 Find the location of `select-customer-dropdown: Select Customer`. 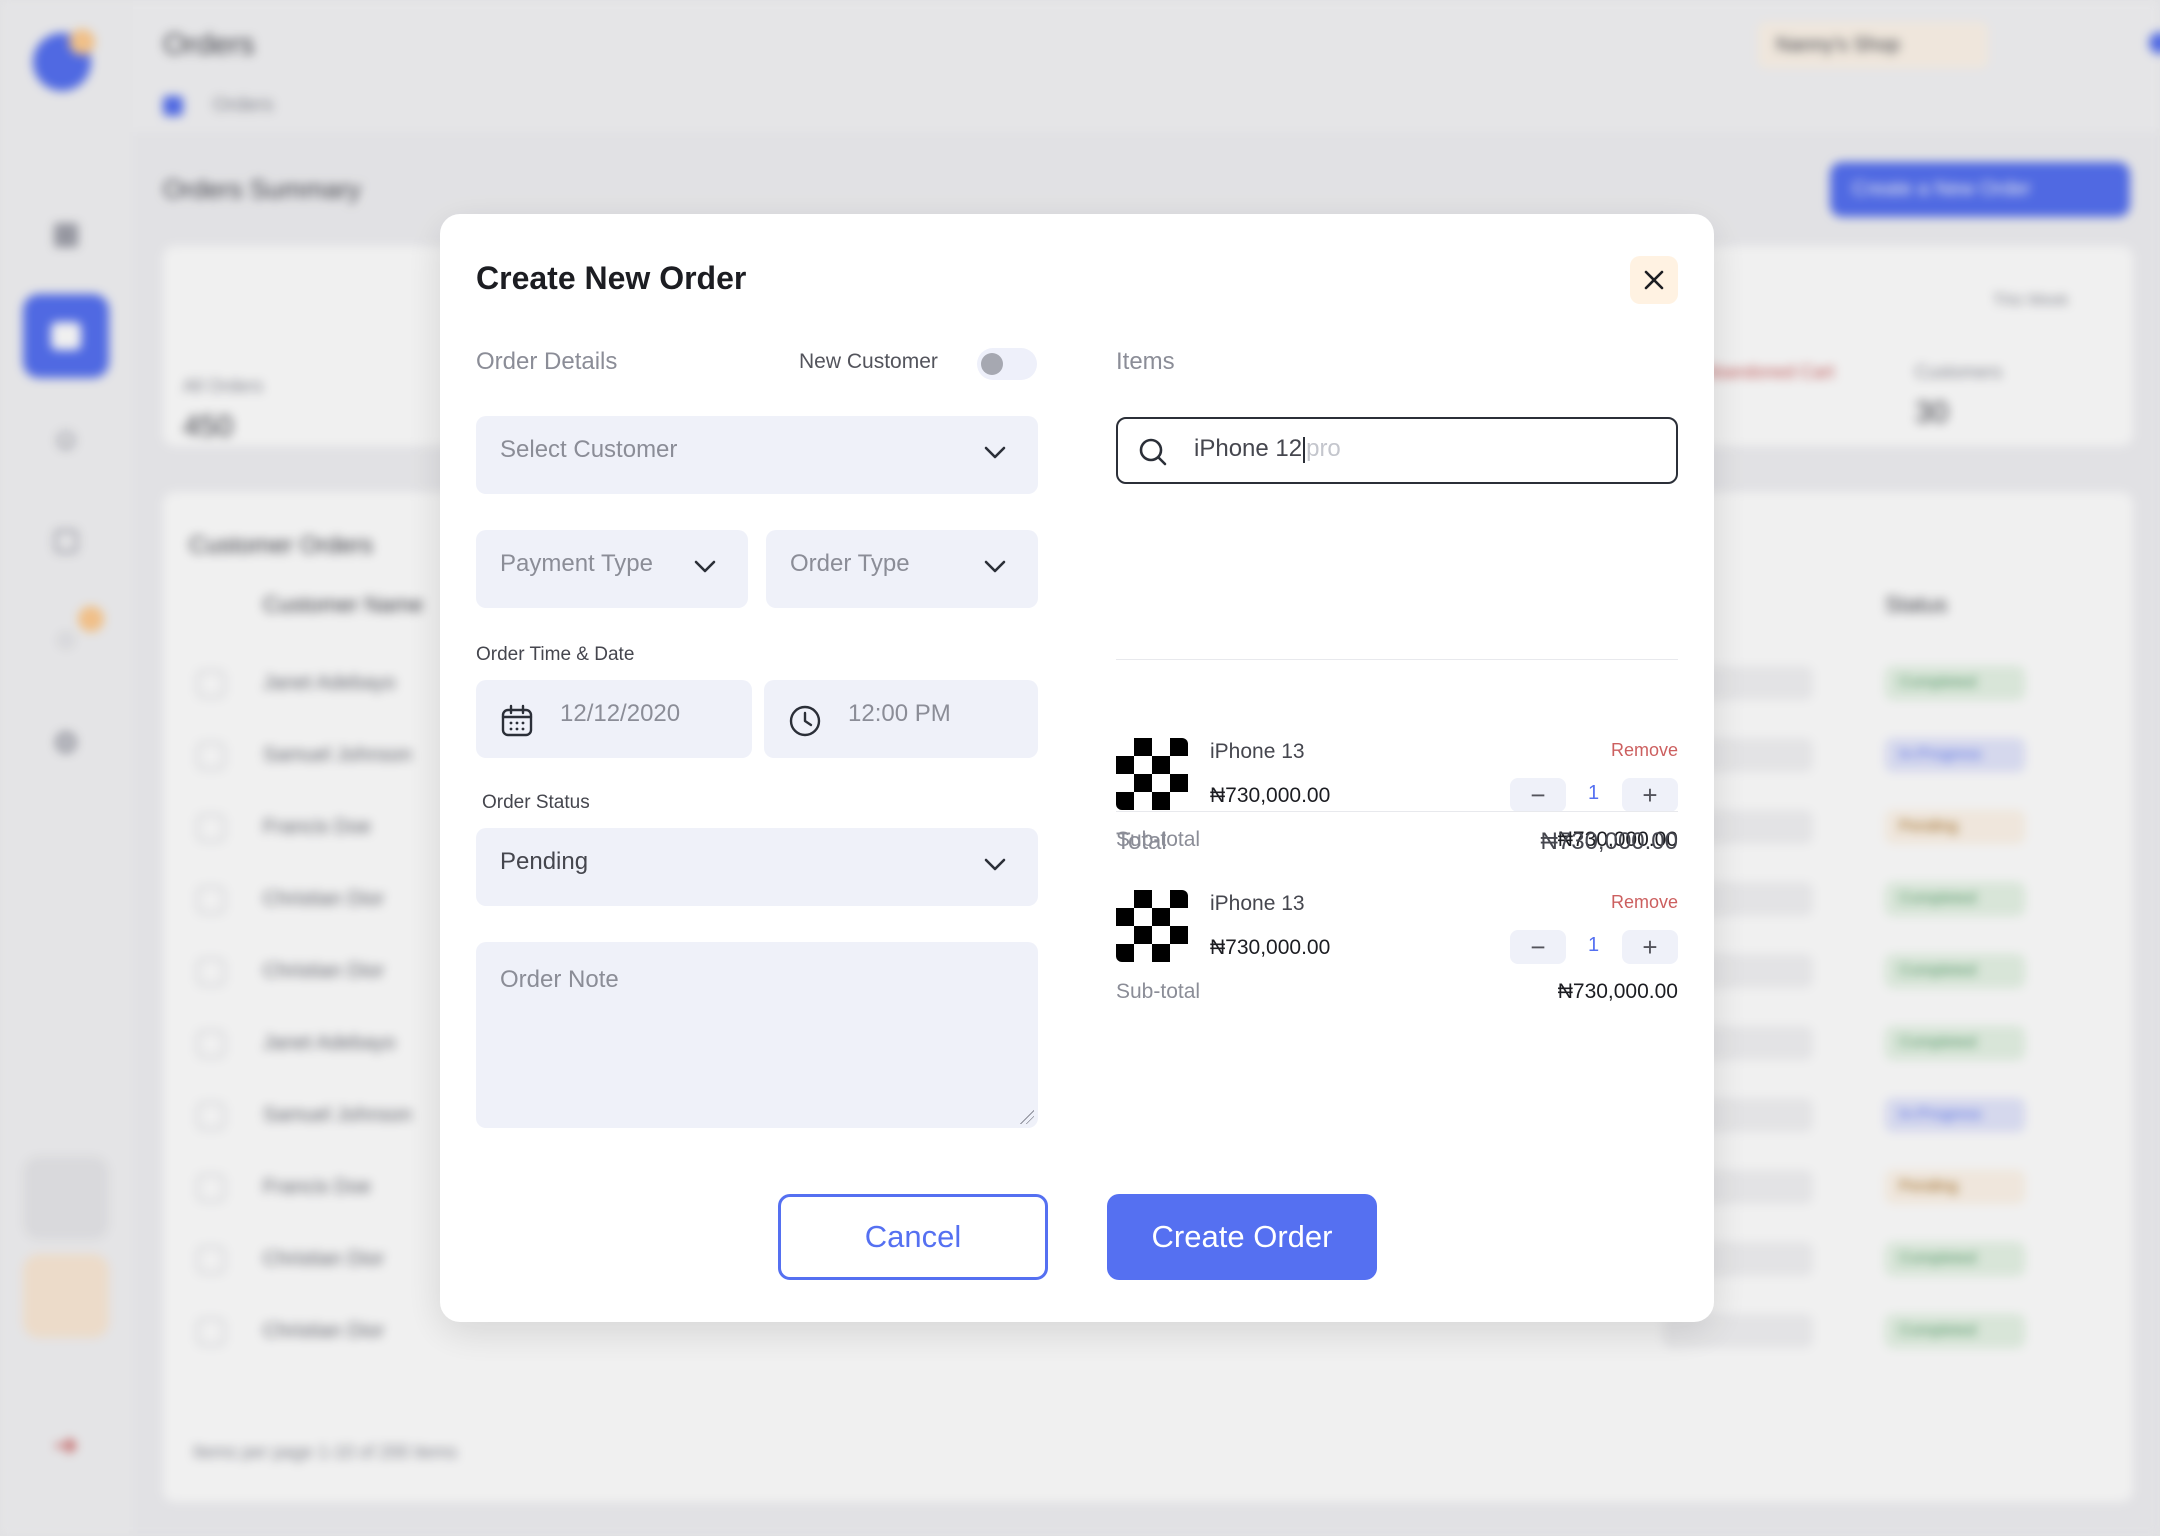

select-customer-dropdown: Select Customer is located at coordinates (757, 455).